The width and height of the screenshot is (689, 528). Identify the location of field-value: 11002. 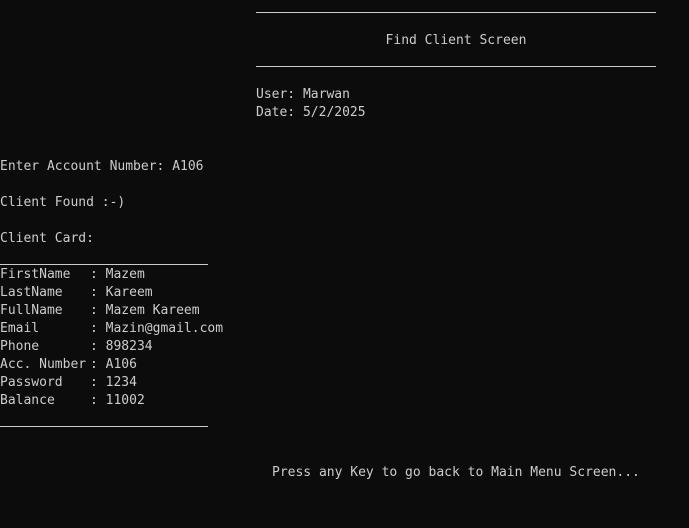
(125, 400).